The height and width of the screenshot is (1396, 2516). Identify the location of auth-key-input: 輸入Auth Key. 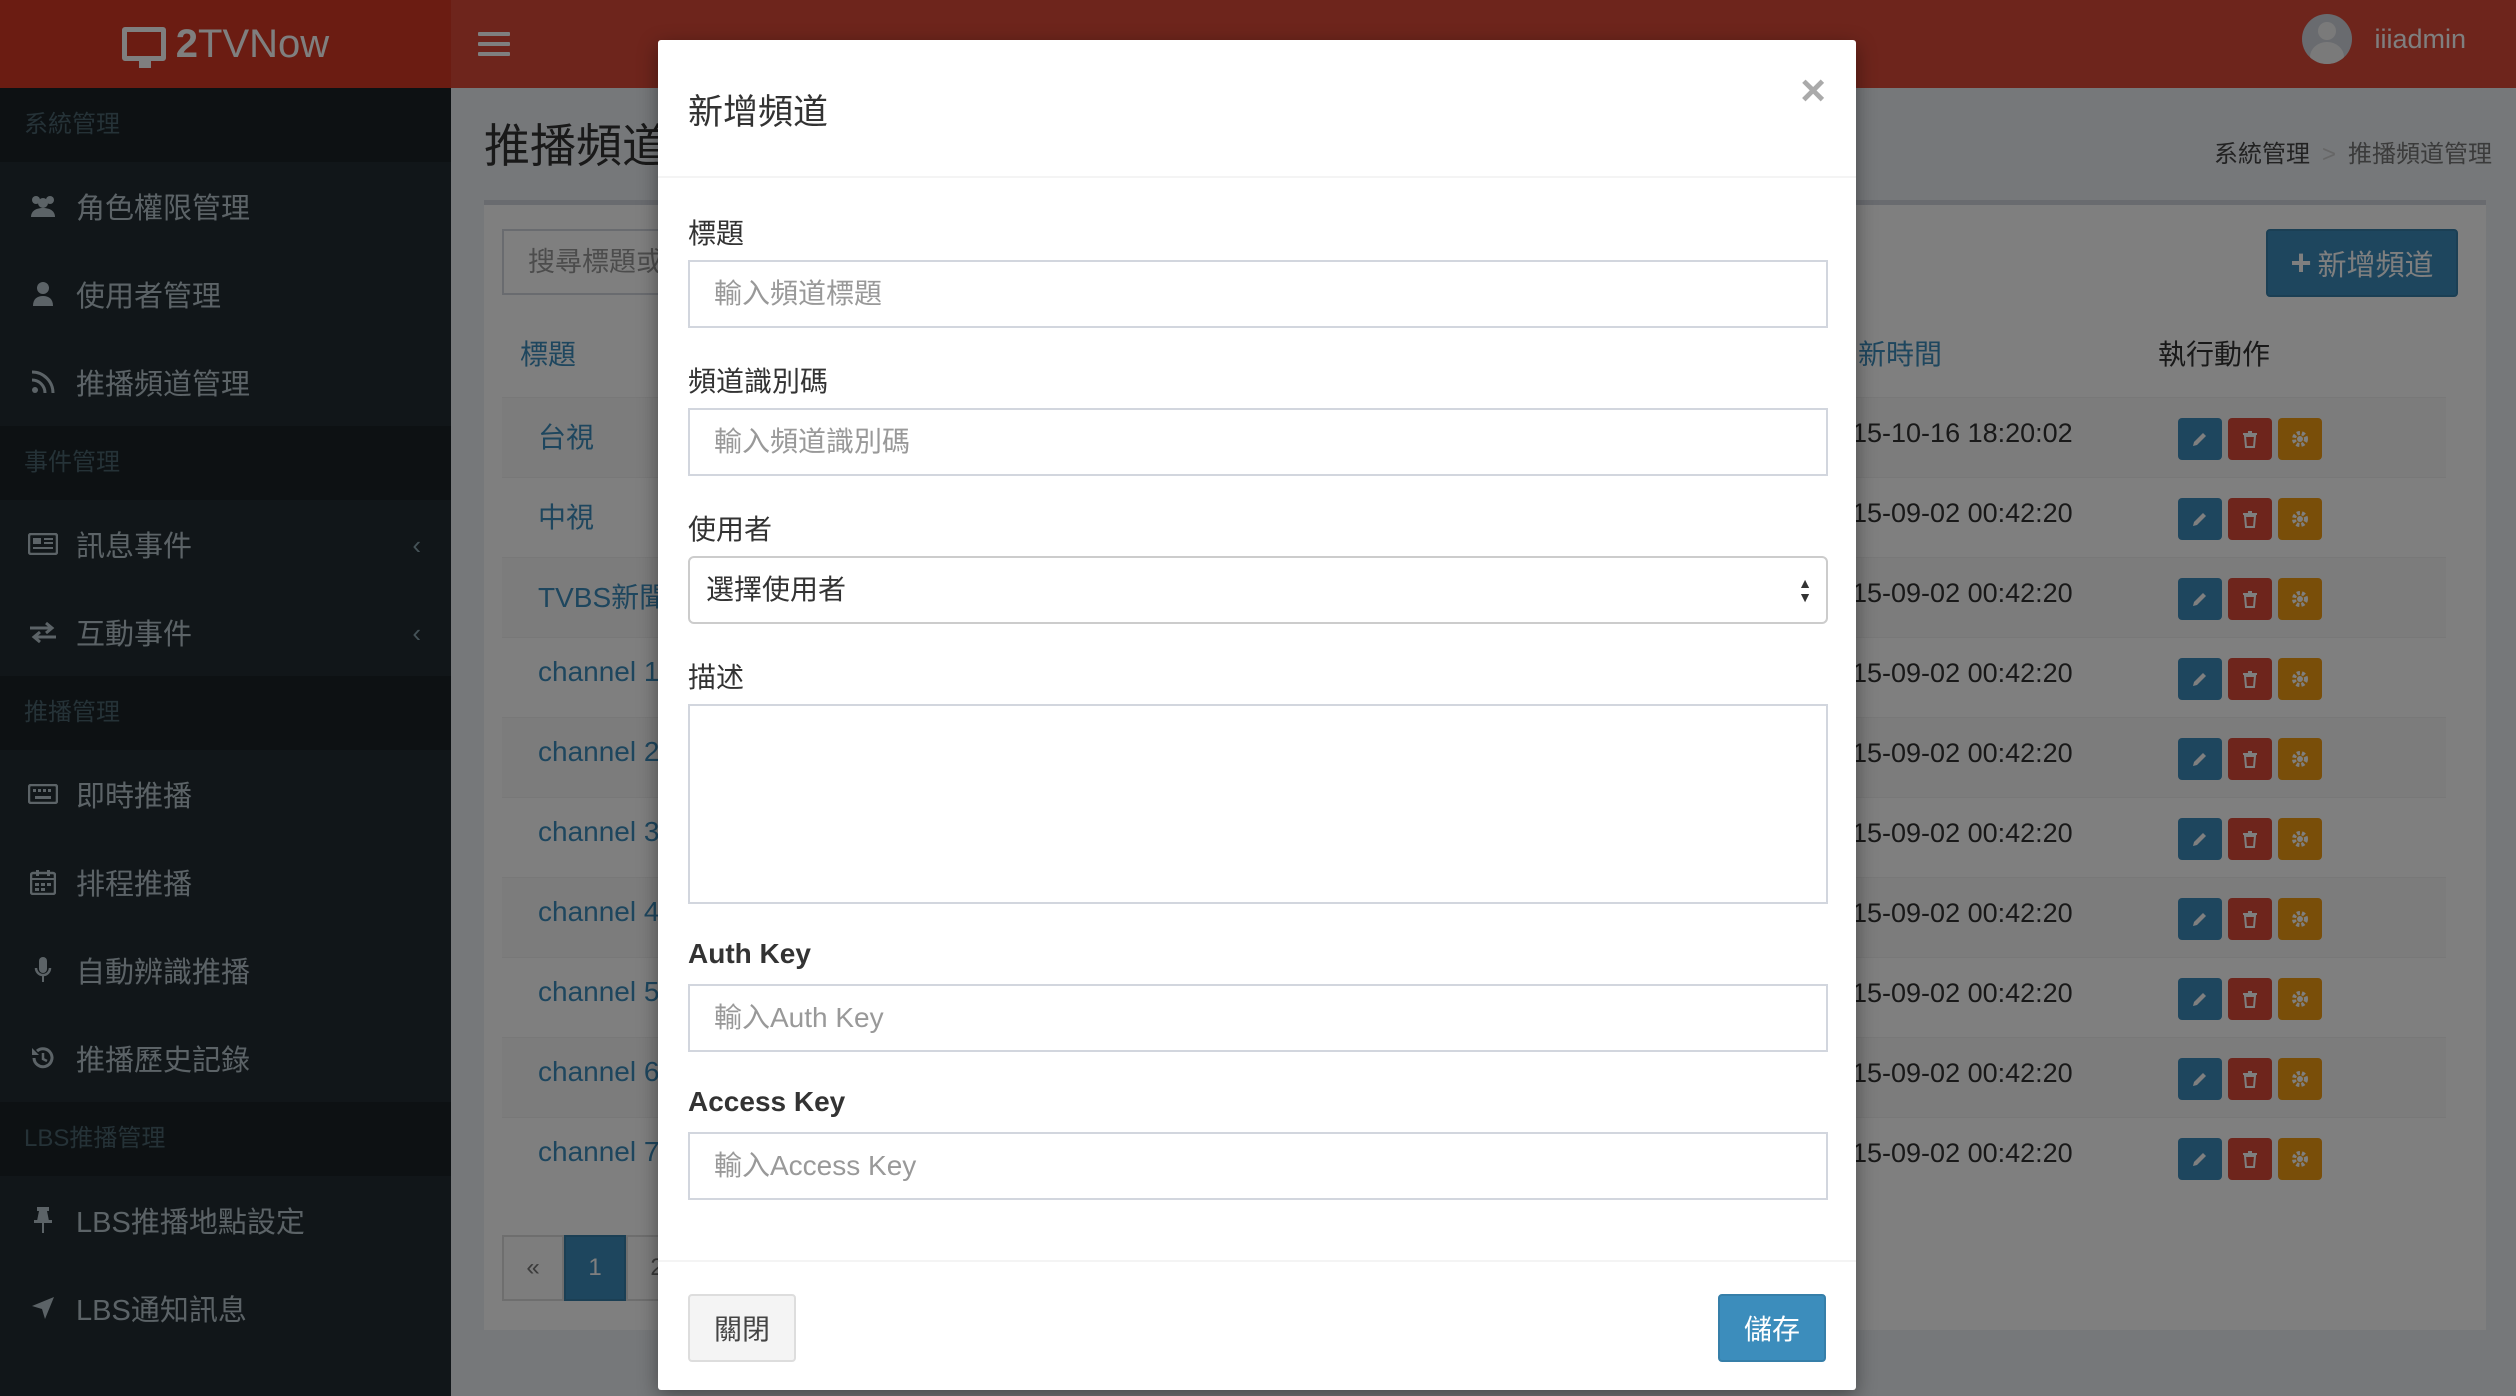
(1258, 1018).